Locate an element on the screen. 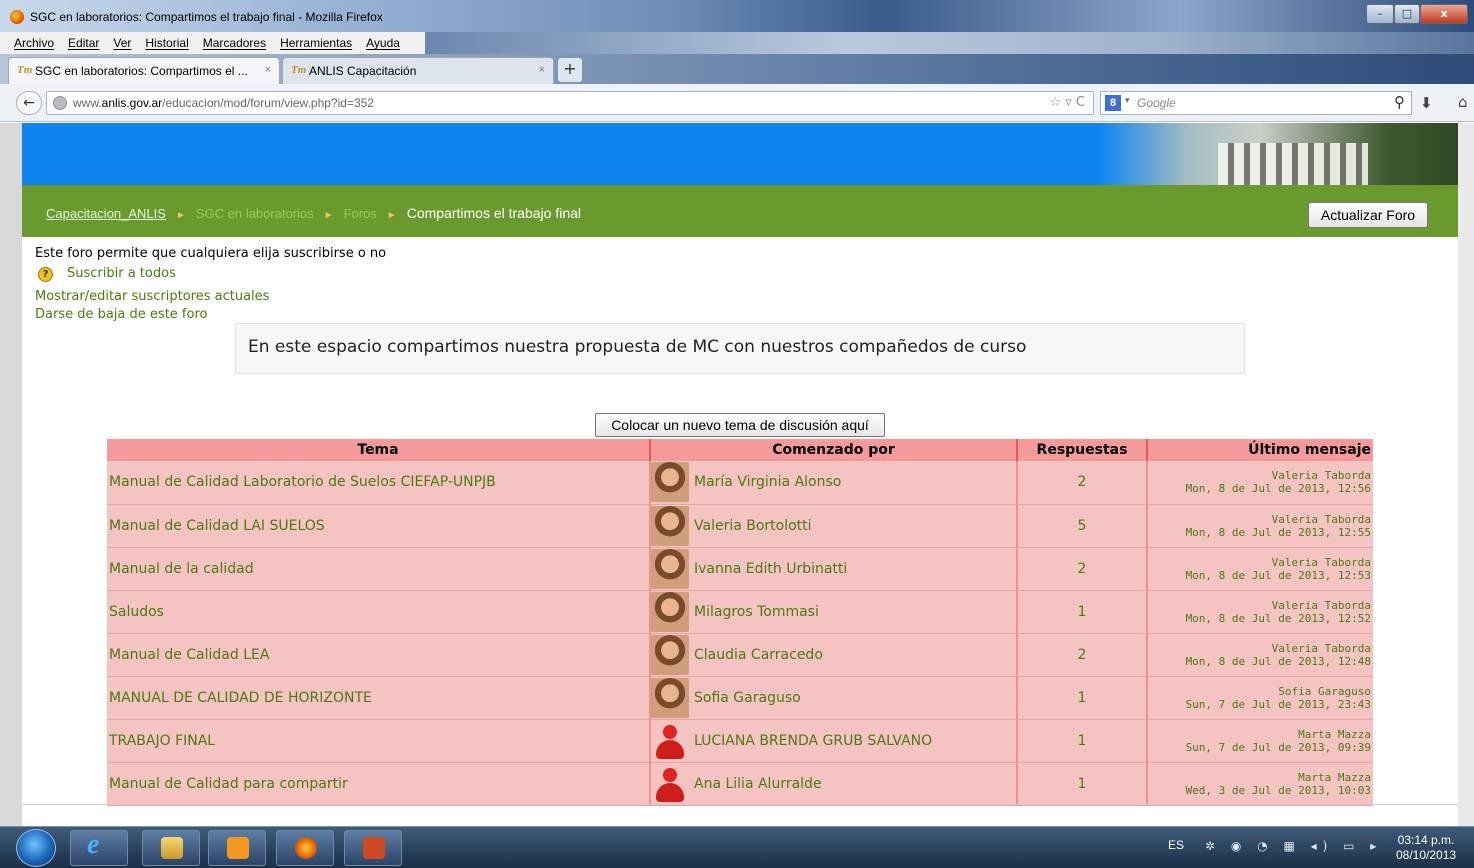 This screenshot has height=868, width=1474. taskbar-firefox is located at coordinates (305, 848).